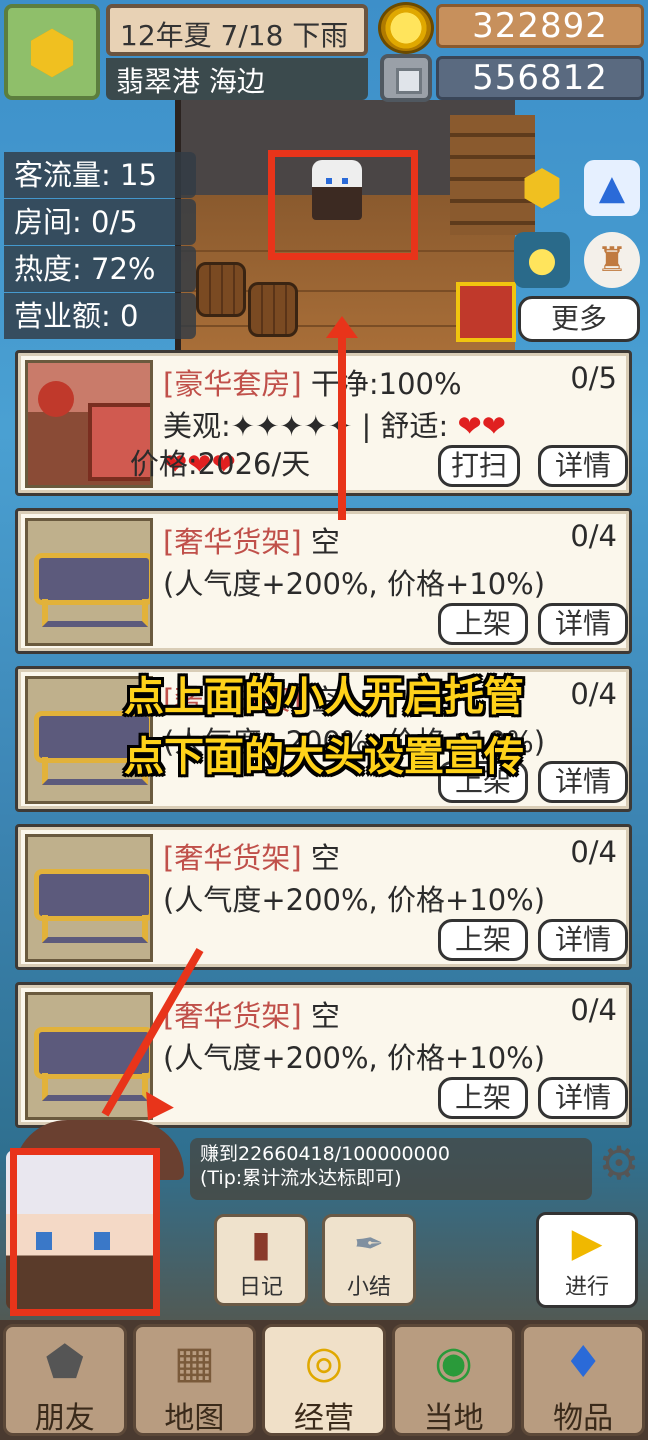  Describe the element at coordinates (324, 757) in the screenshot. I see `instruction-line-2: 点下面的大头设置宣传` at that location.